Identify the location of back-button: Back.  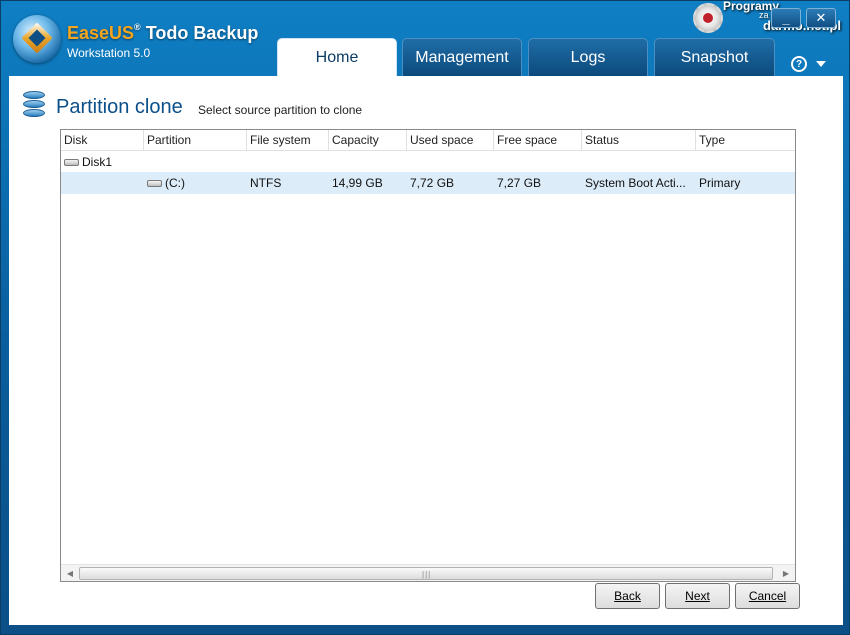
(627, 596).